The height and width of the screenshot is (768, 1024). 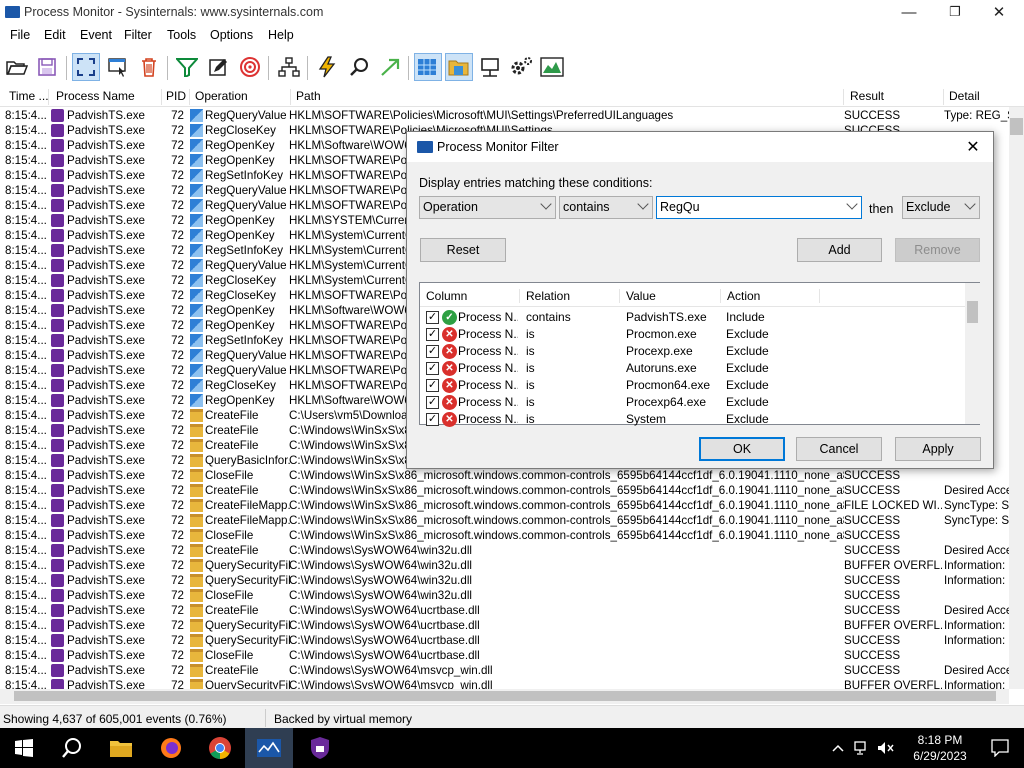 I want to click on filter-row: ✓ ✕ Process N... is Procmon64.exe Exclude, so click(x=692, y=385).